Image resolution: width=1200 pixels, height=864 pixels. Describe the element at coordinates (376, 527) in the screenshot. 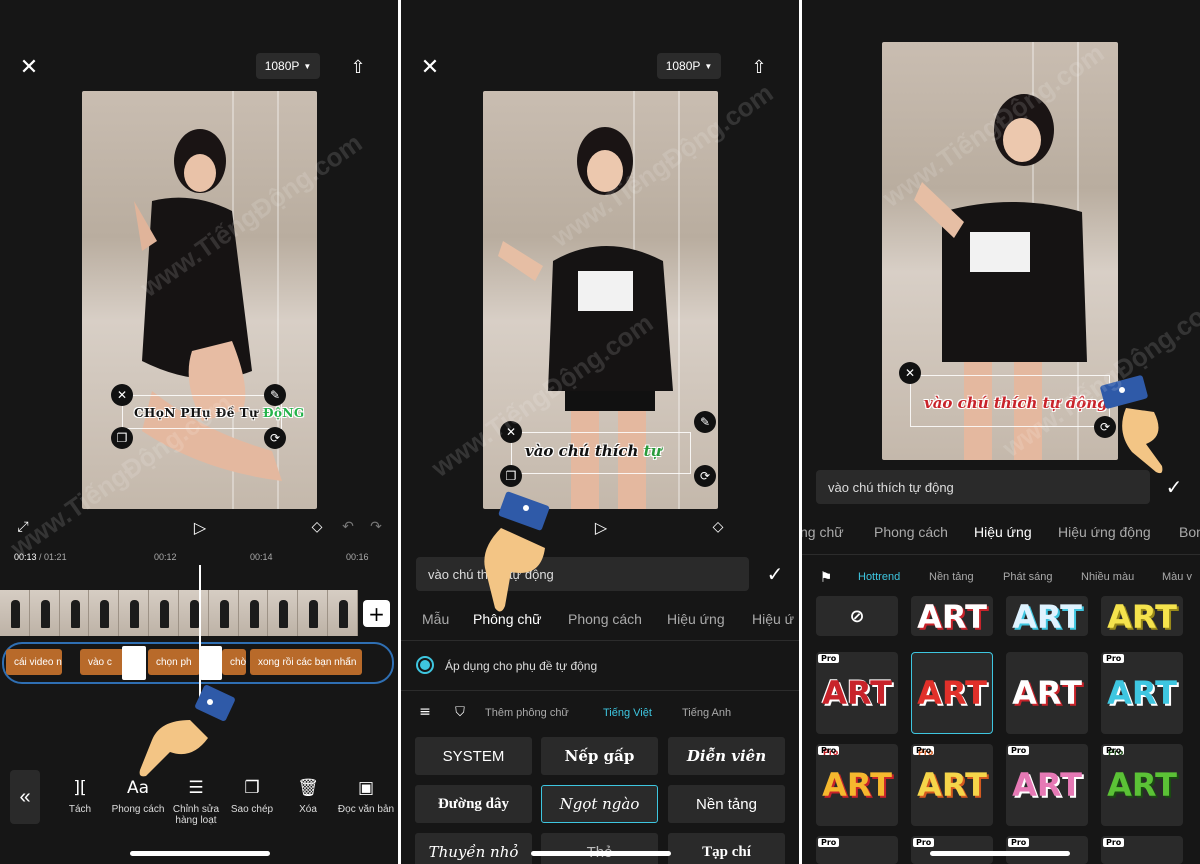

I see `redo-icon: ↷` at that location.